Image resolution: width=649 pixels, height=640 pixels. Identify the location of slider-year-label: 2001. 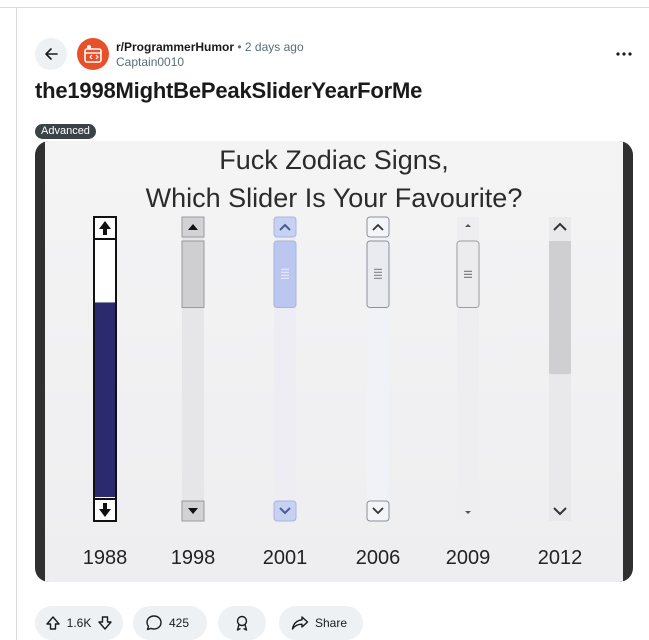
(285, 558).